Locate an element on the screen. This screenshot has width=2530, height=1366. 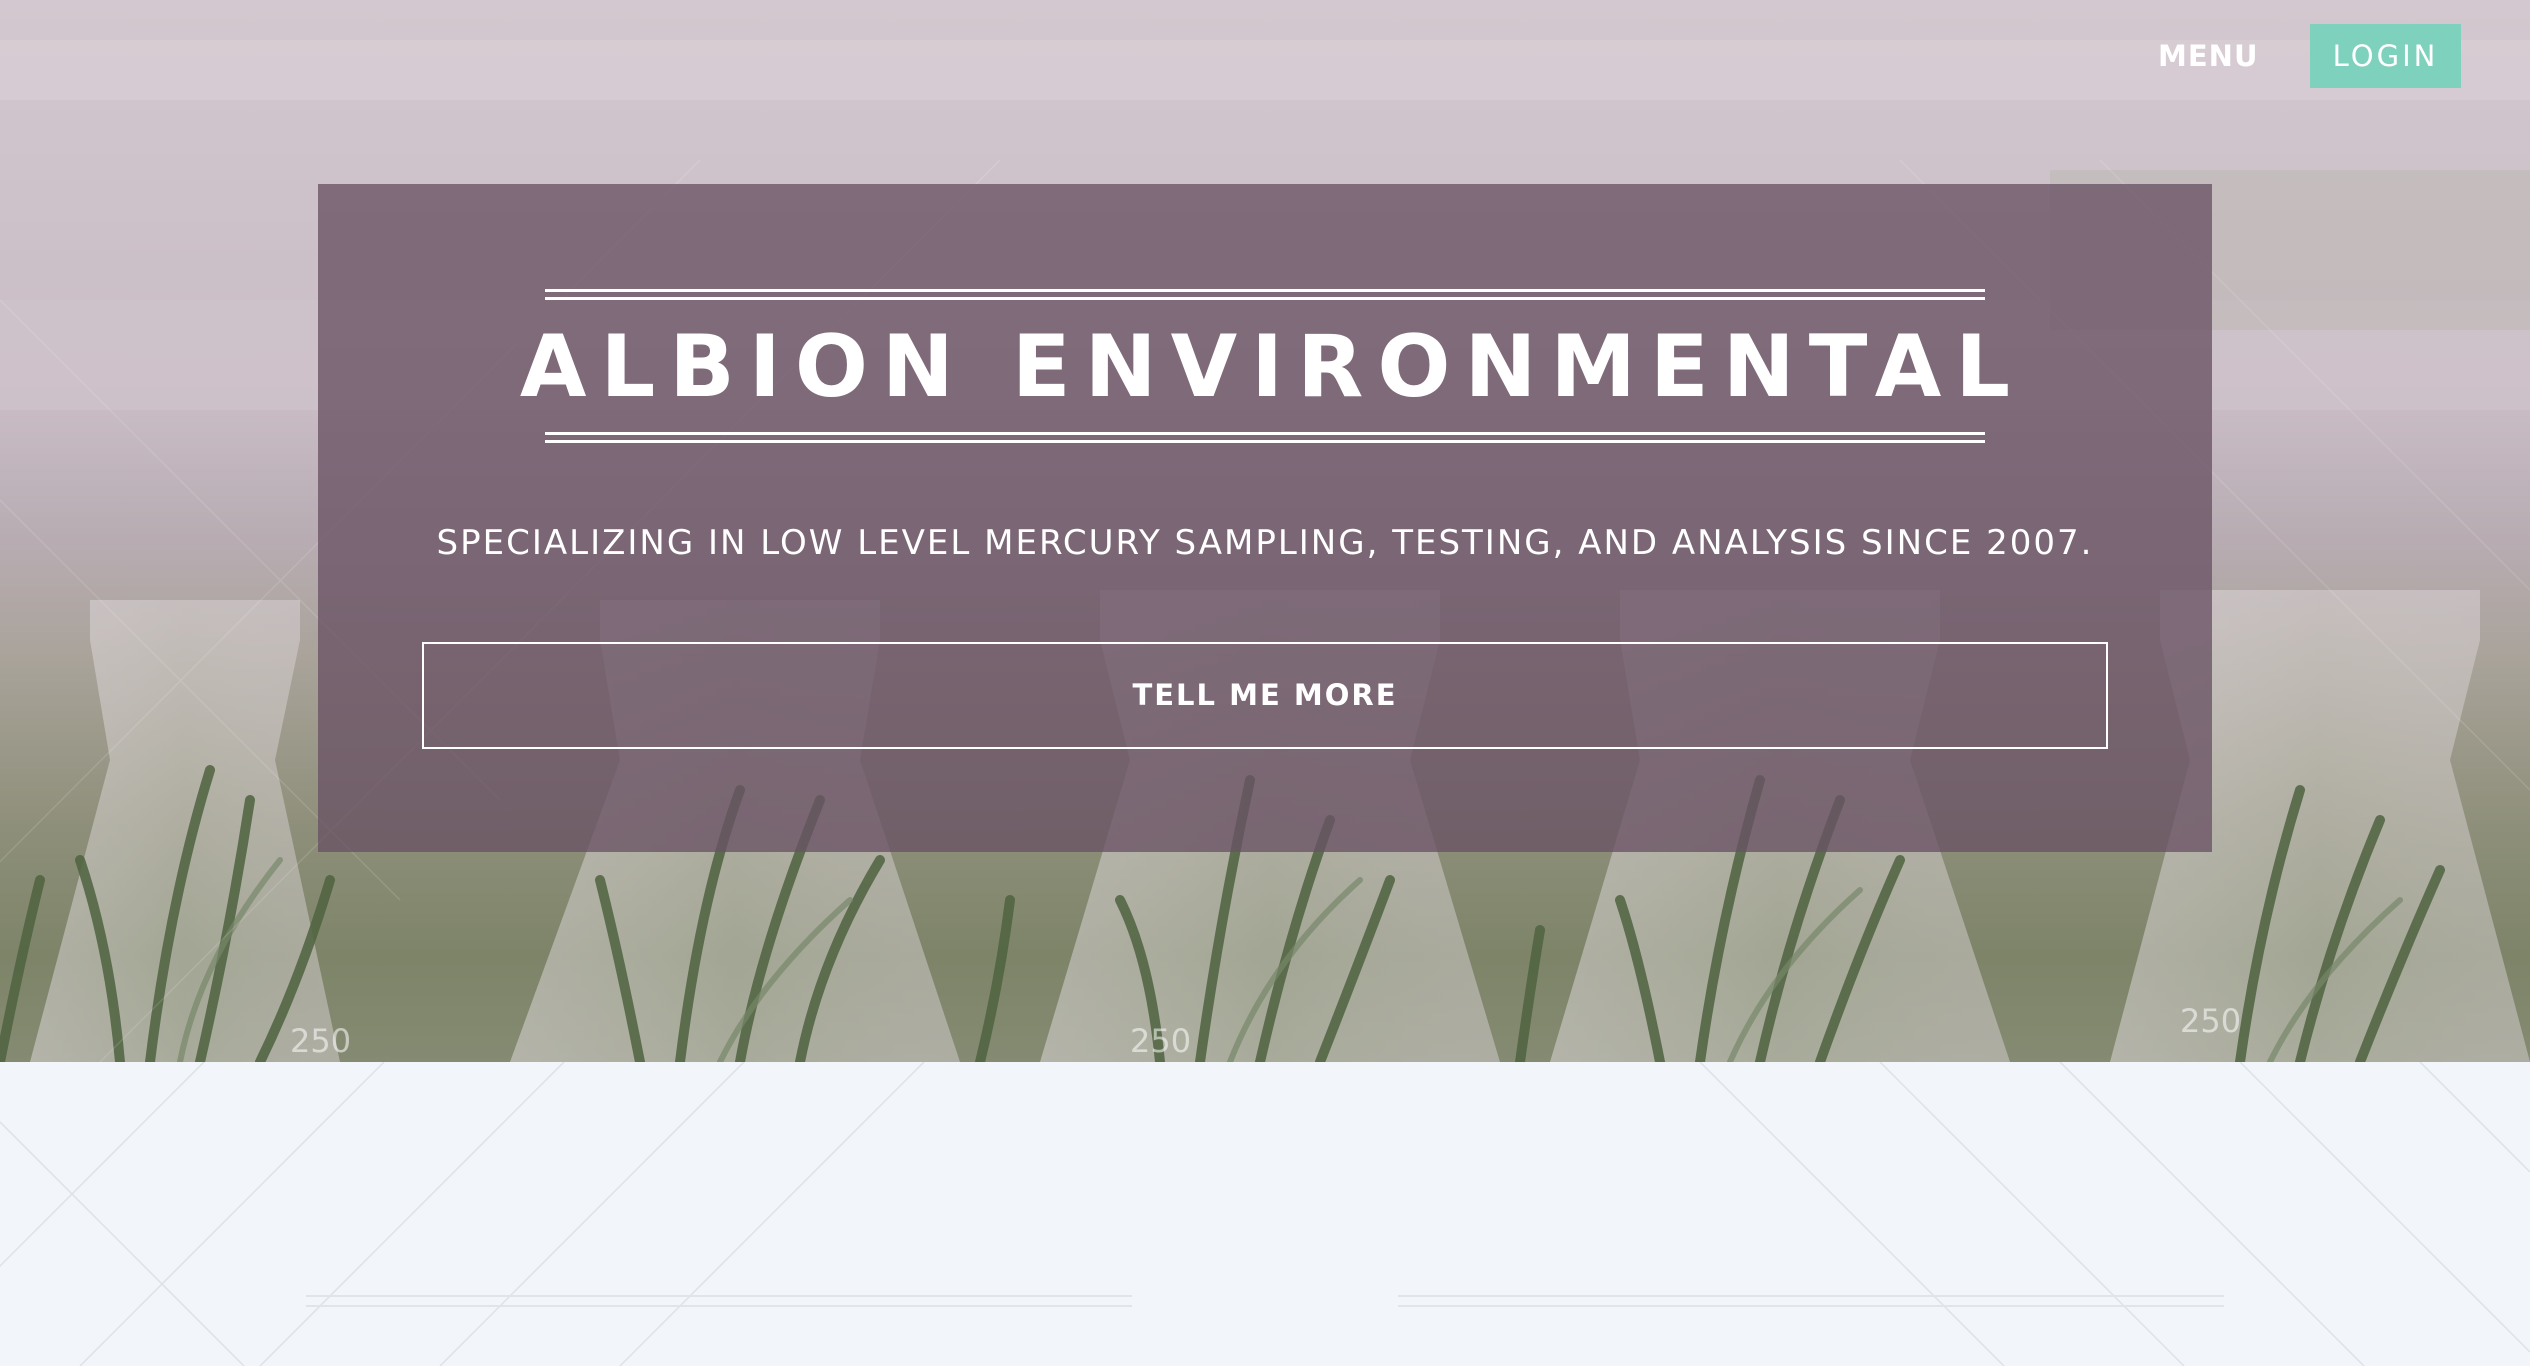
title-rule-top-outer is located at coordinates (1265, 290).